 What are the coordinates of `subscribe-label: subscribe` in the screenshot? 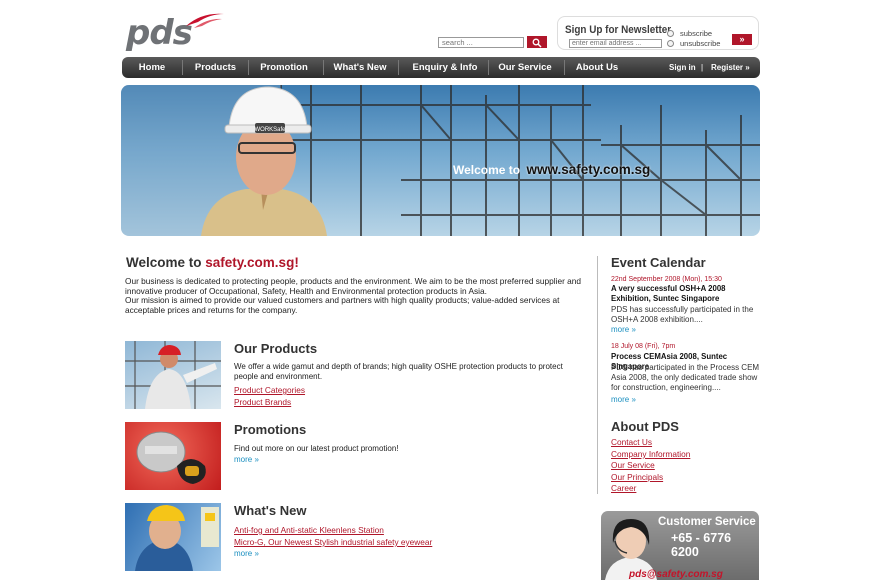 It's located at (696, 33).